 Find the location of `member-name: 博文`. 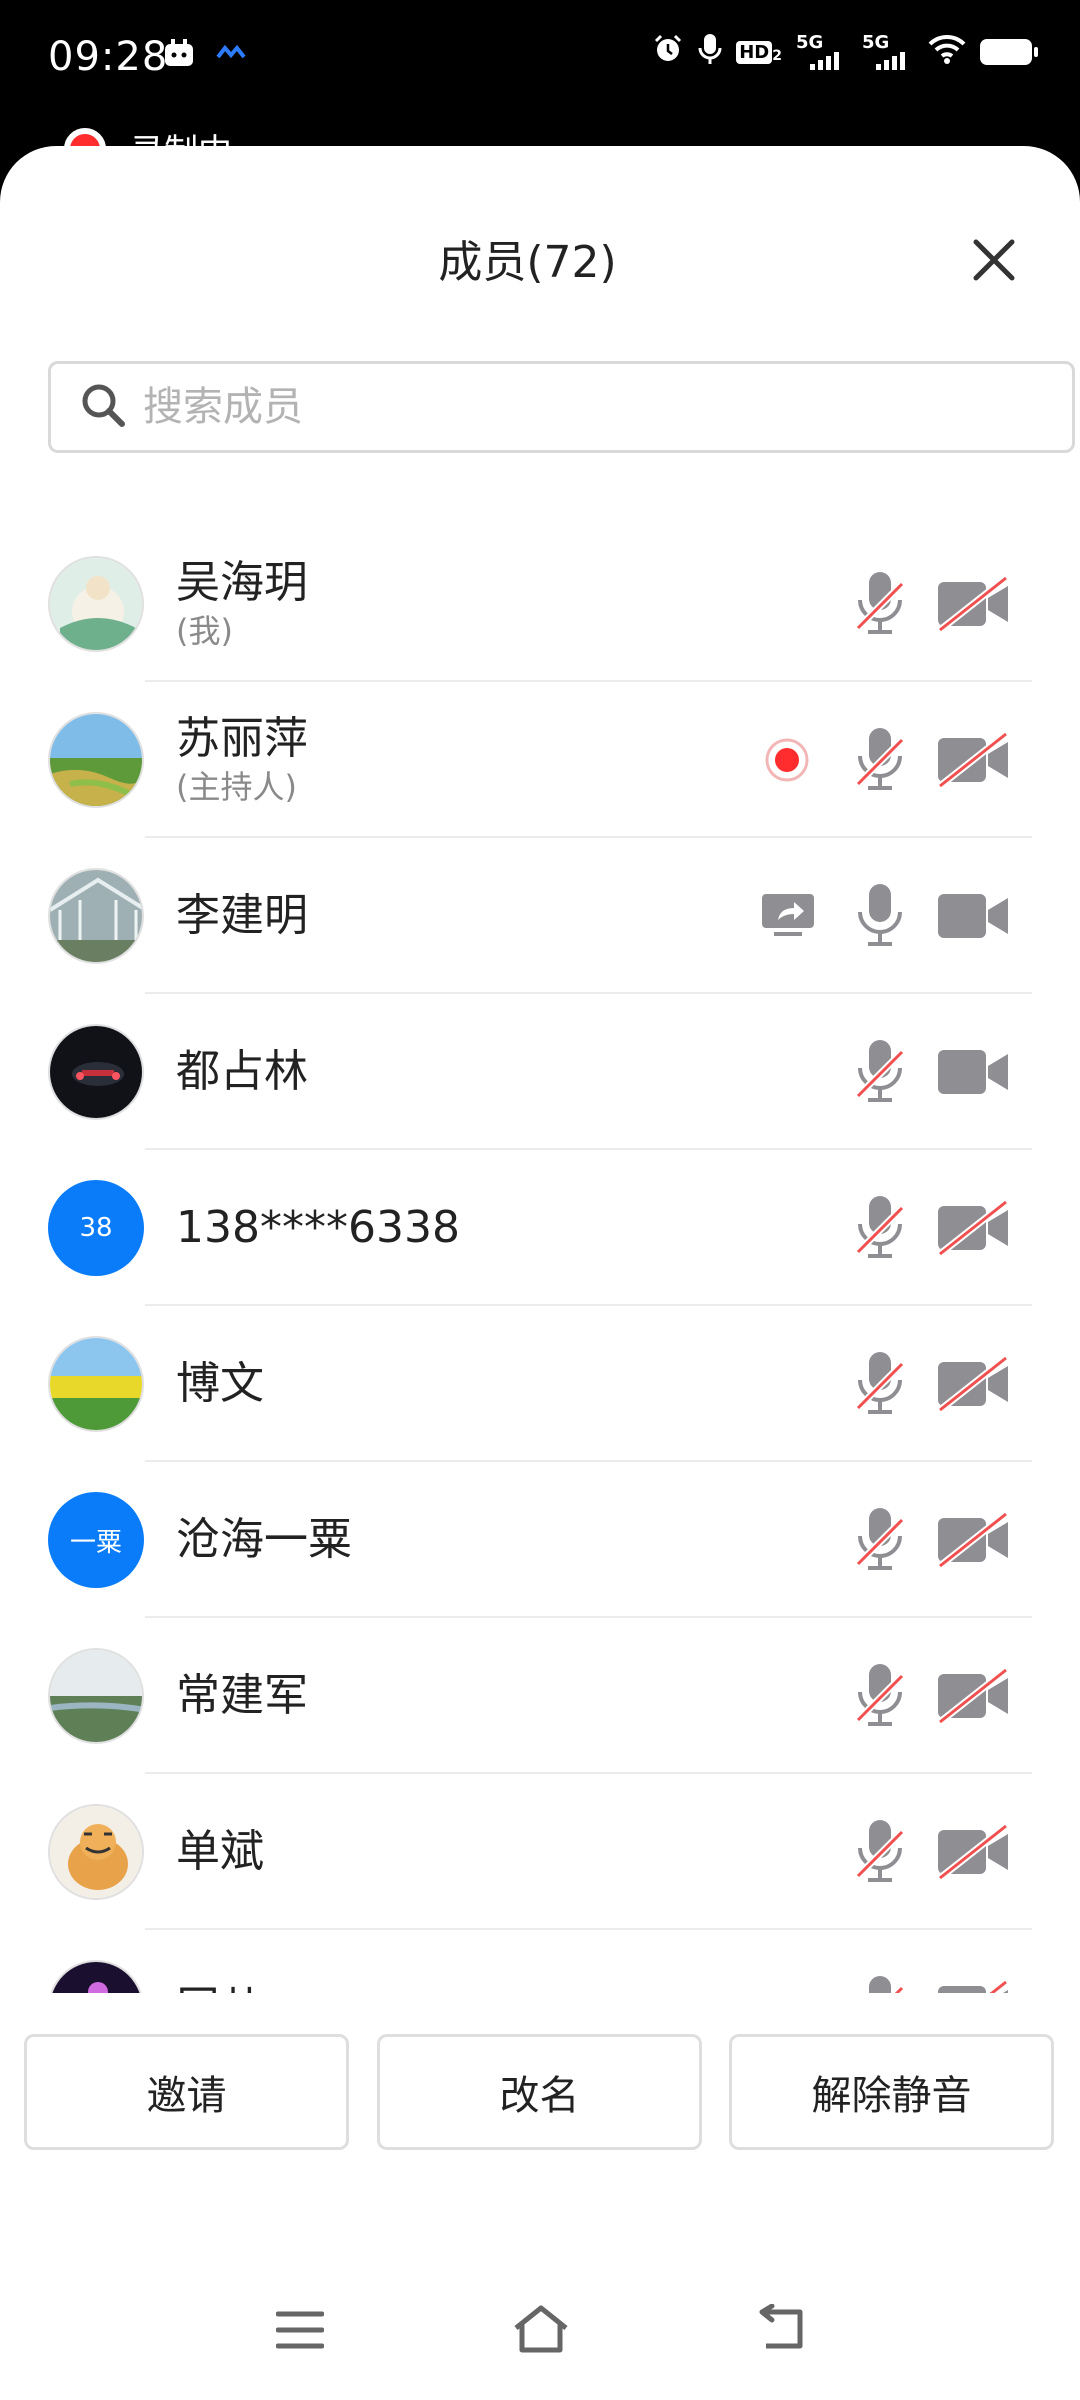

member-name: 博文 is located at coordinates (220, 1383).